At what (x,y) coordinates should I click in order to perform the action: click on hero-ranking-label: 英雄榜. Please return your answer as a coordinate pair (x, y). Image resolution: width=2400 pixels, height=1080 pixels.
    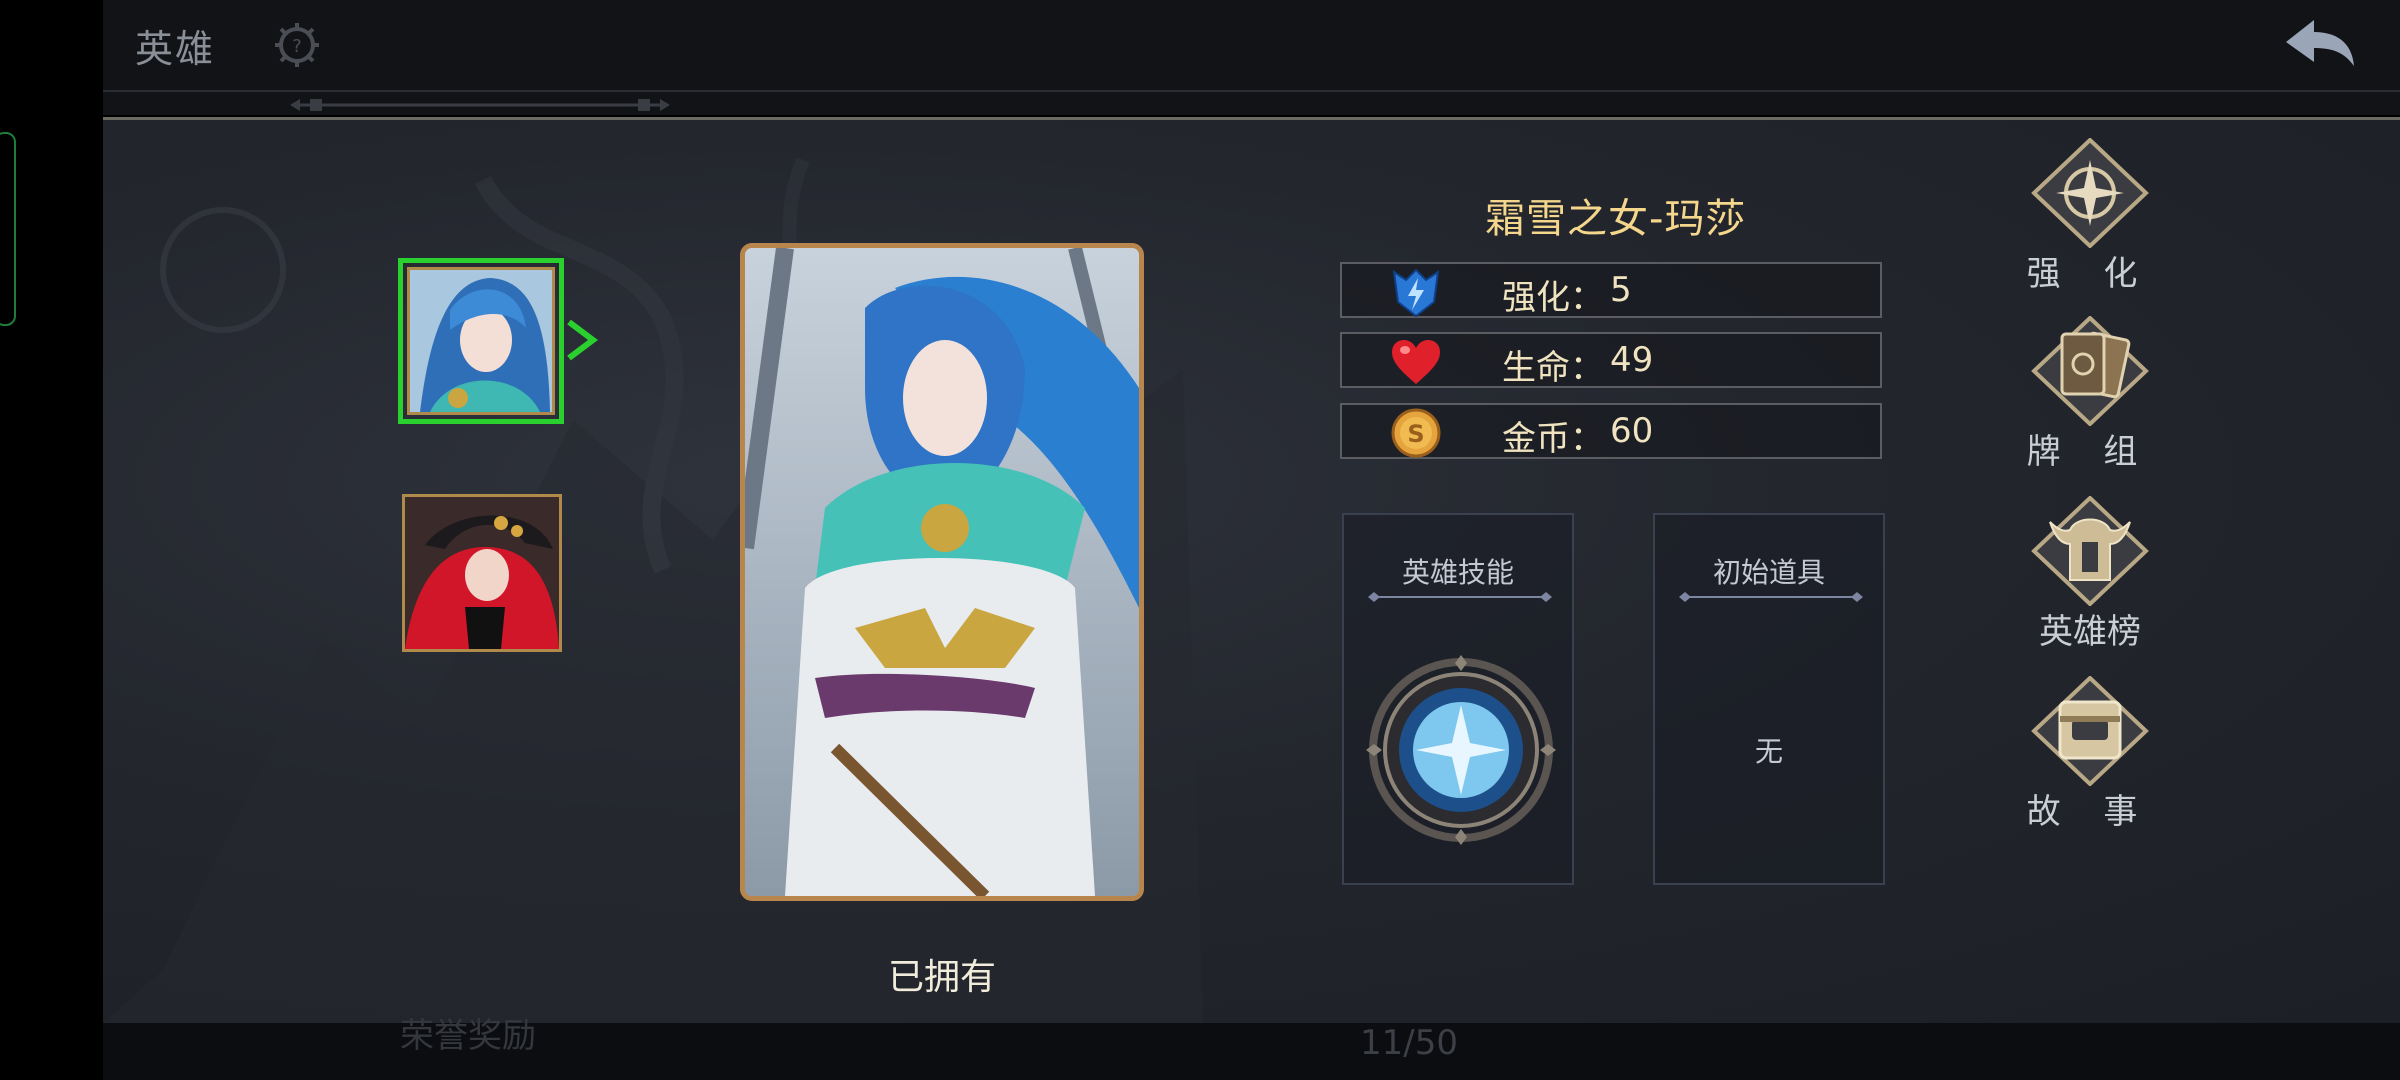
    Looking at the image, I should click on (2090, 632).